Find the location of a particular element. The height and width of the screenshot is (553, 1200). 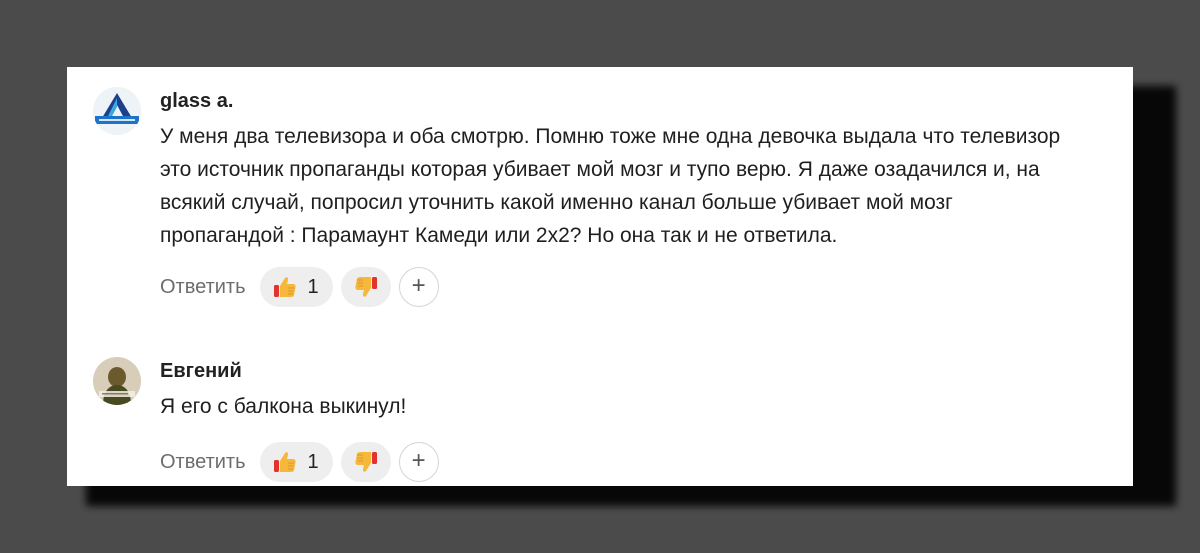

author-name: glass a. is located at coordinates (636, 101).